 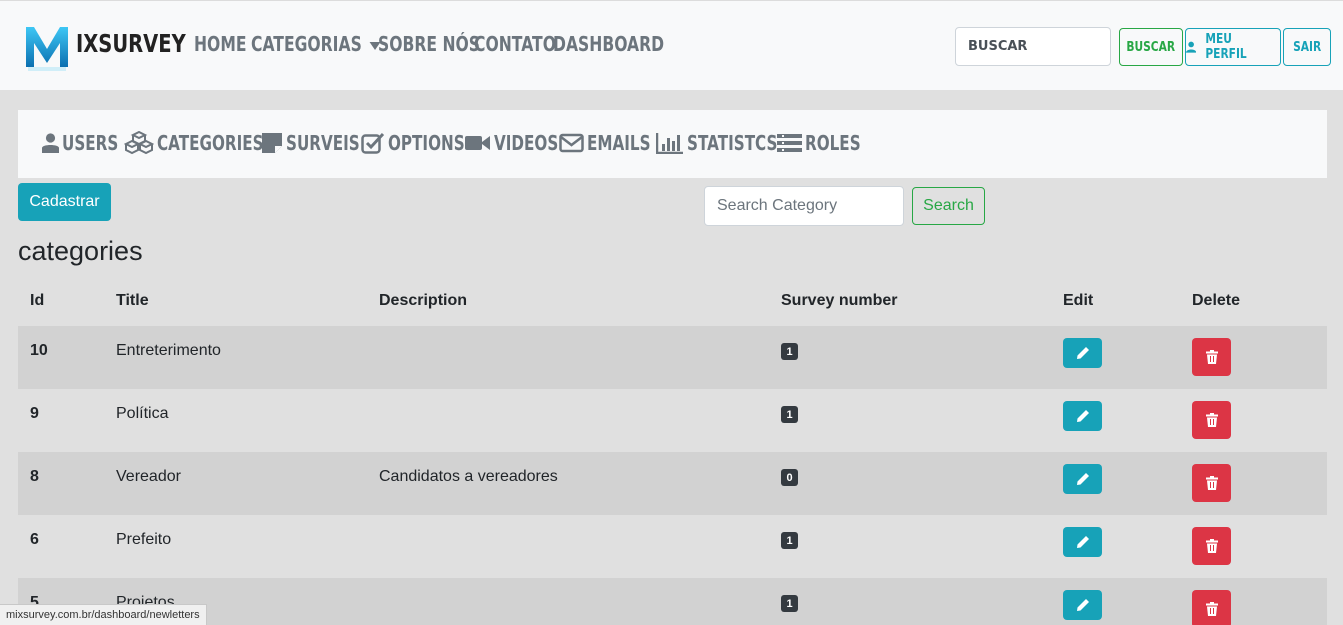 I want to click on meu-perfil-button: MEU PERFIL, so click(x=1233, y=47).